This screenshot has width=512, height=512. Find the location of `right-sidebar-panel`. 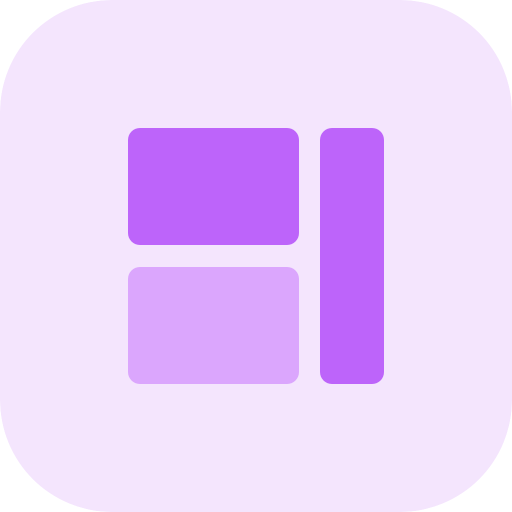

right-sidebar-panel is located at coordinates (352, 256).